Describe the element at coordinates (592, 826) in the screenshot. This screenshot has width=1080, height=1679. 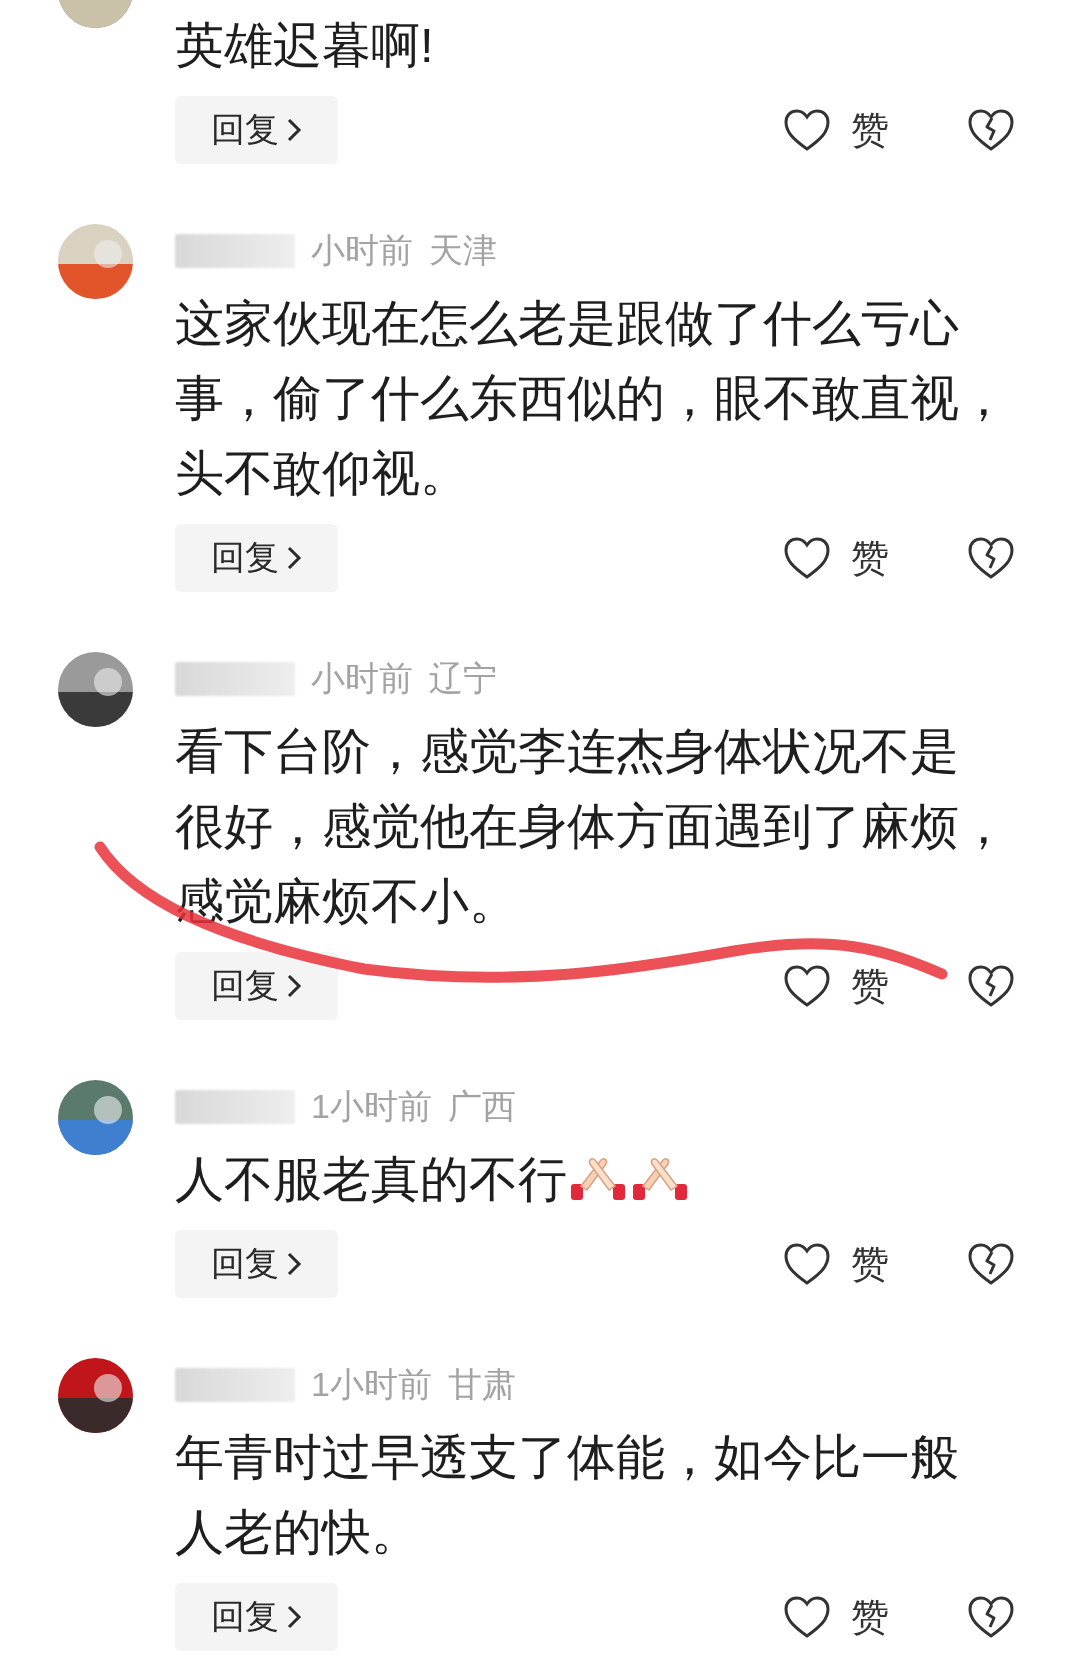
I see `comment-text: 看下台阶，感觉李连杰身体状况不是 很好，感觉他在身体方面遇到了麻烦， 感觉麻烦不小。` at that location.